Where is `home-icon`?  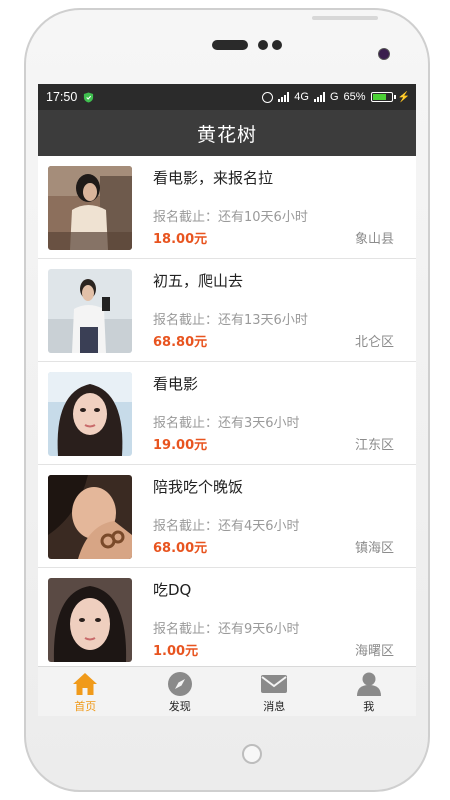 home-icon is located at coordinates (85, 683).